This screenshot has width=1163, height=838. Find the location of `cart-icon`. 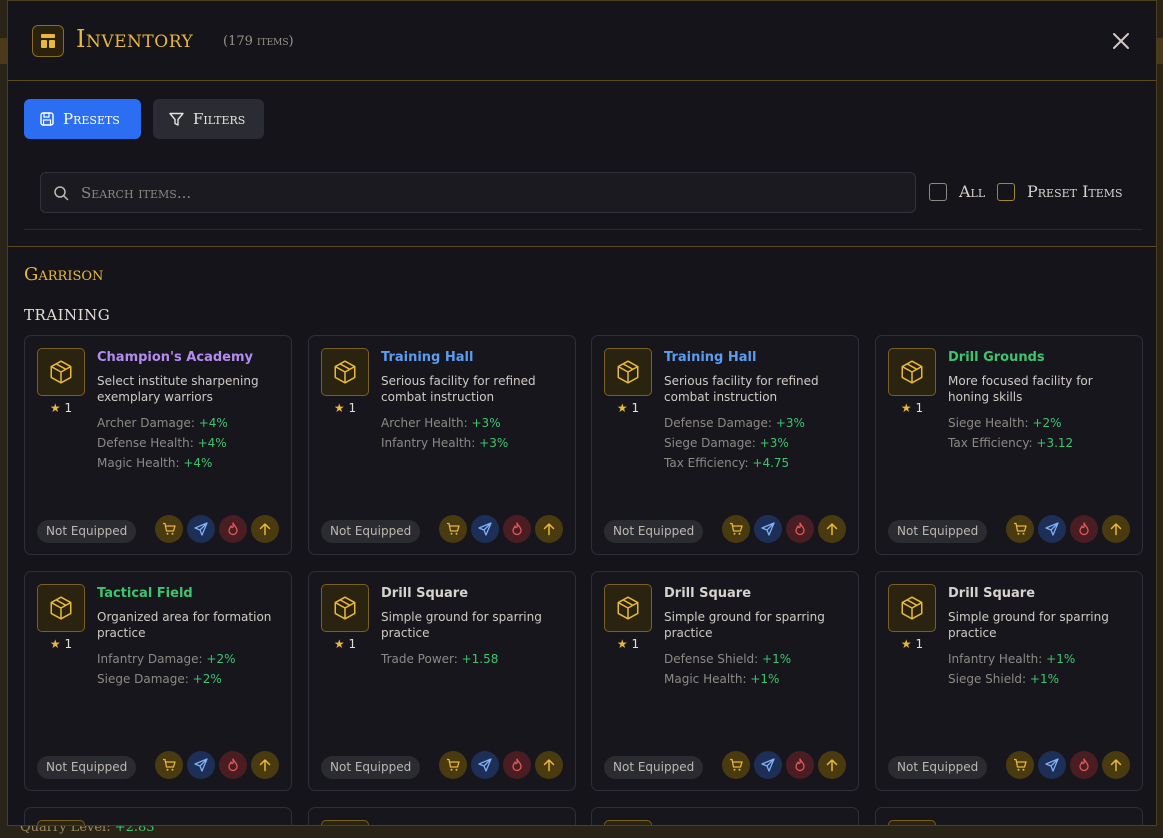

cart-icon is located at coordinates (736, 529).